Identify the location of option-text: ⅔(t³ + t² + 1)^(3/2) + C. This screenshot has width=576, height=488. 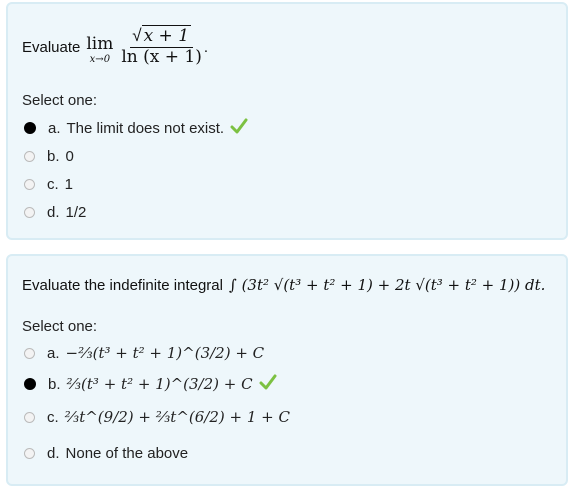
(159, 384).